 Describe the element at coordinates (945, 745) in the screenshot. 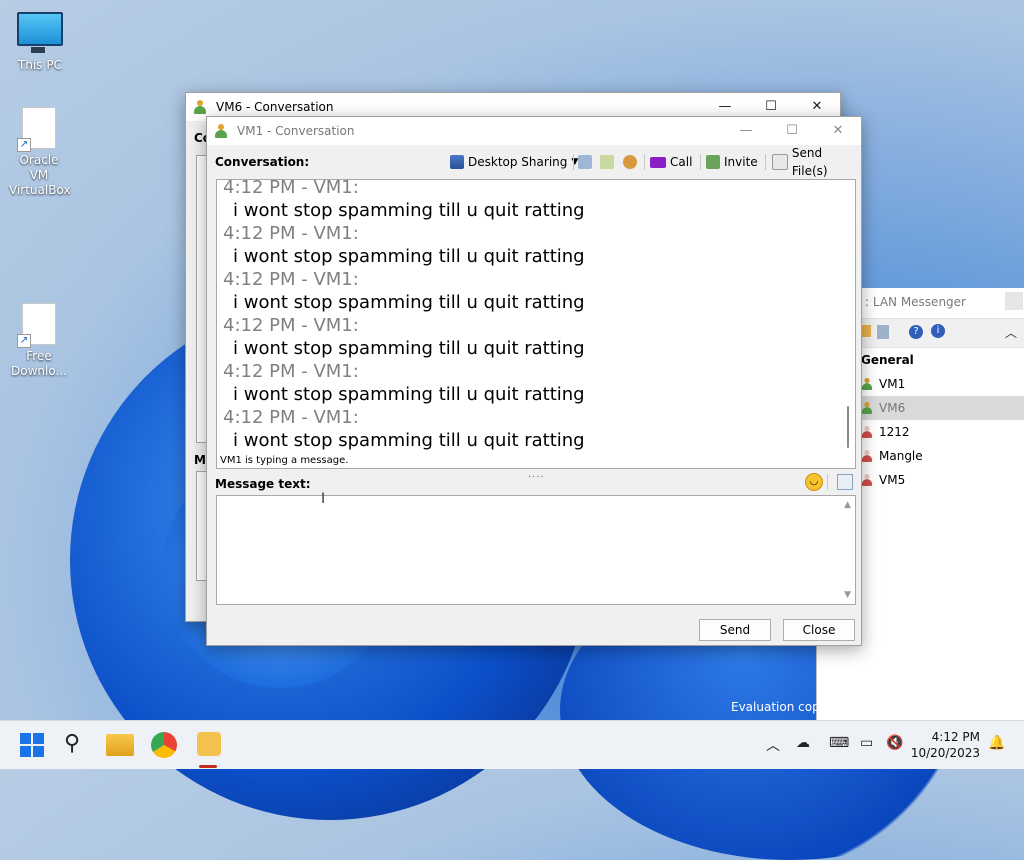

I see `clock: 4:12 PM 10/20/2023` at that location.